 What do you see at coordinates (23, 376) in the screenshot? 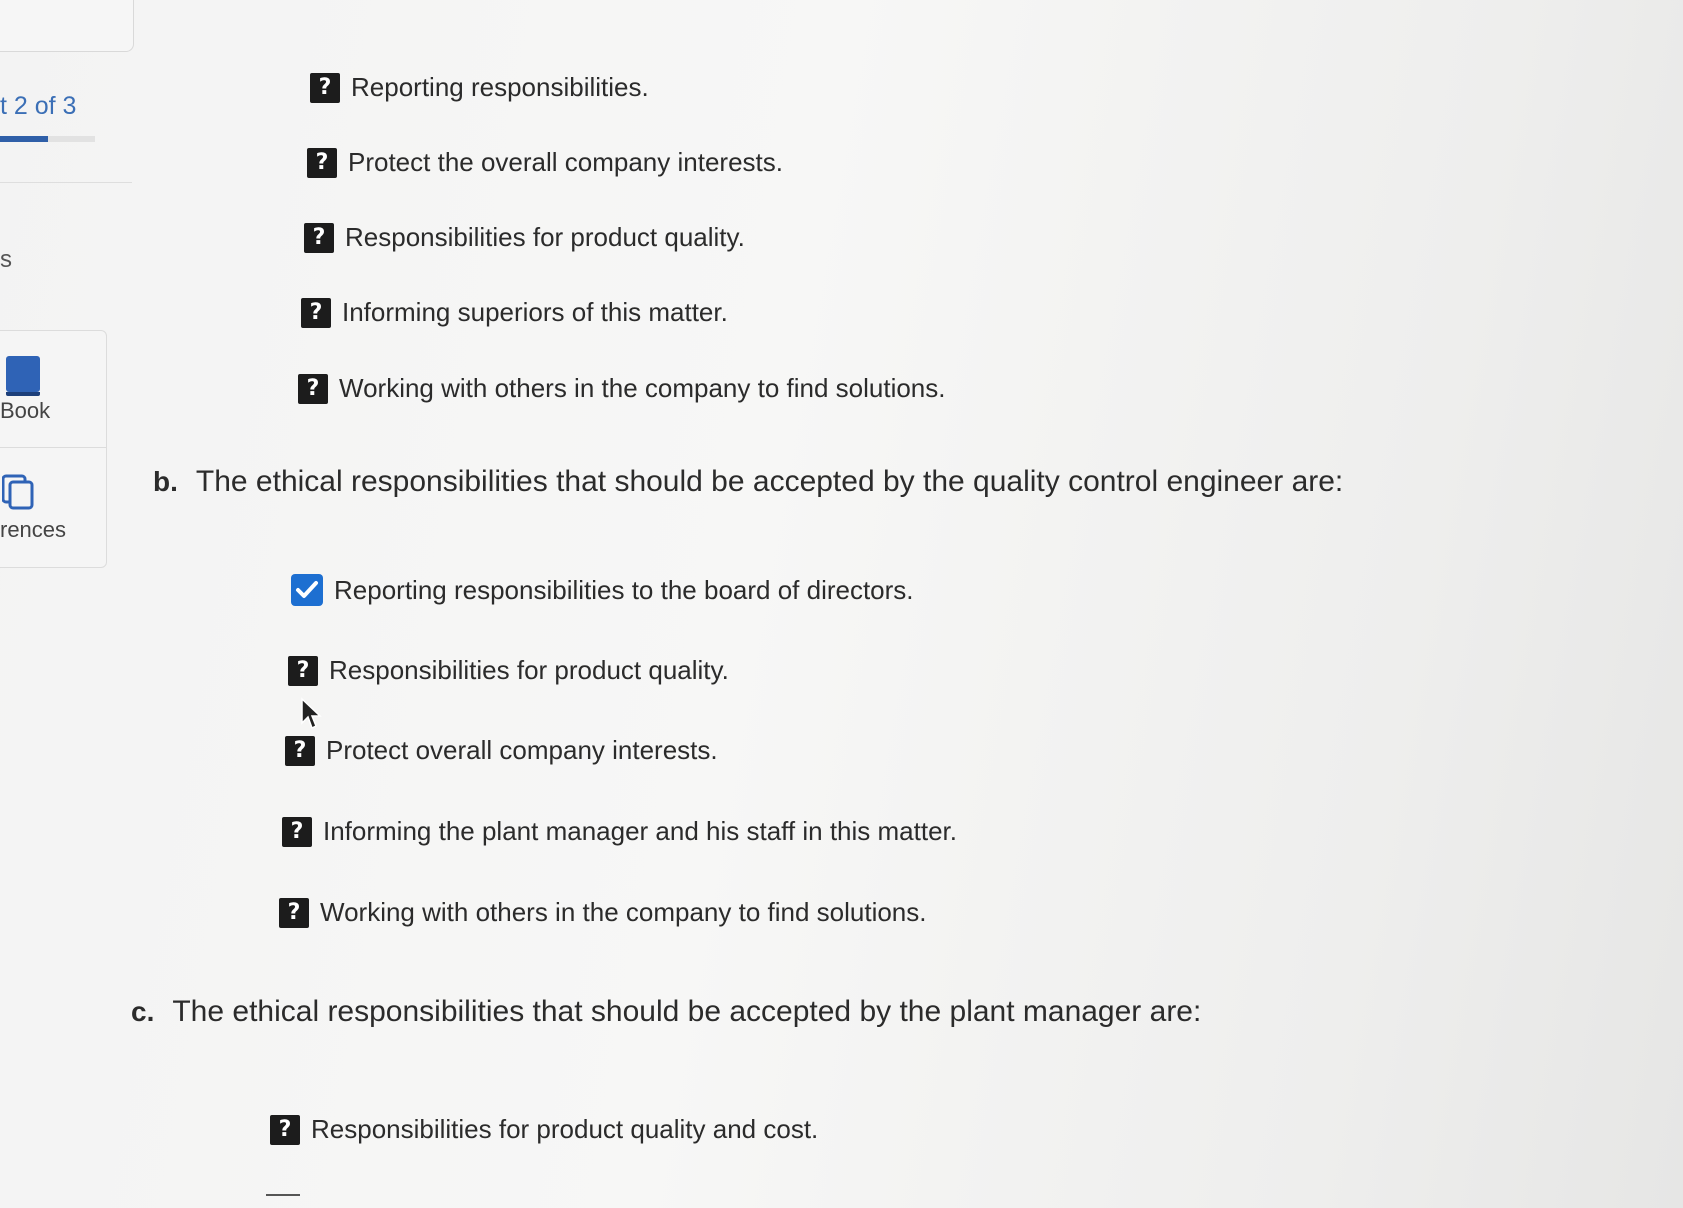
I see `ebook-icon` at bounding box center [23, 376].